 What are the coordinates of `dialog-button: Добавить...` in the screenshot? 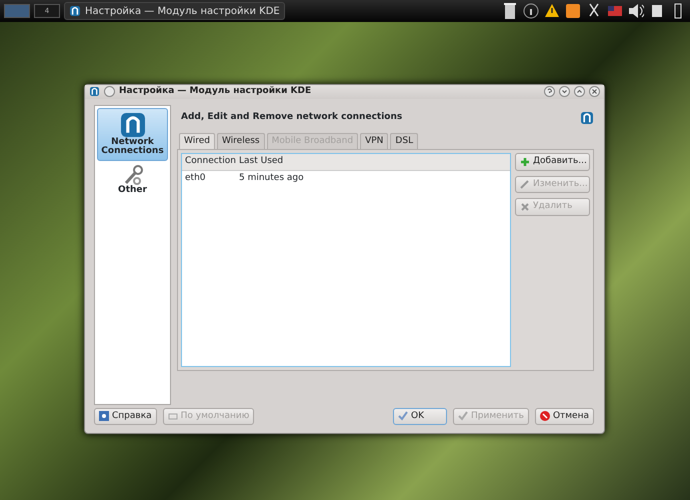 It's located at (552, 161).